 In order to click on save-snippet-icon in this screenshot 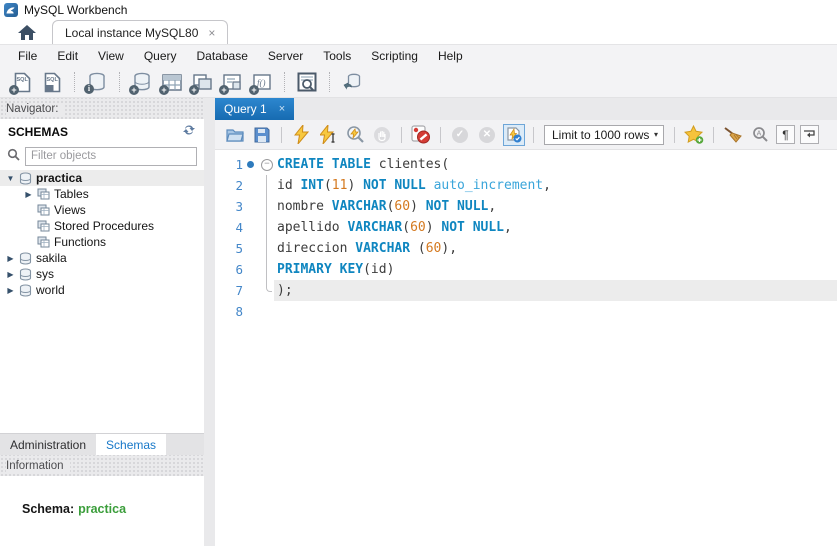, I will do `click(694, 135)`.